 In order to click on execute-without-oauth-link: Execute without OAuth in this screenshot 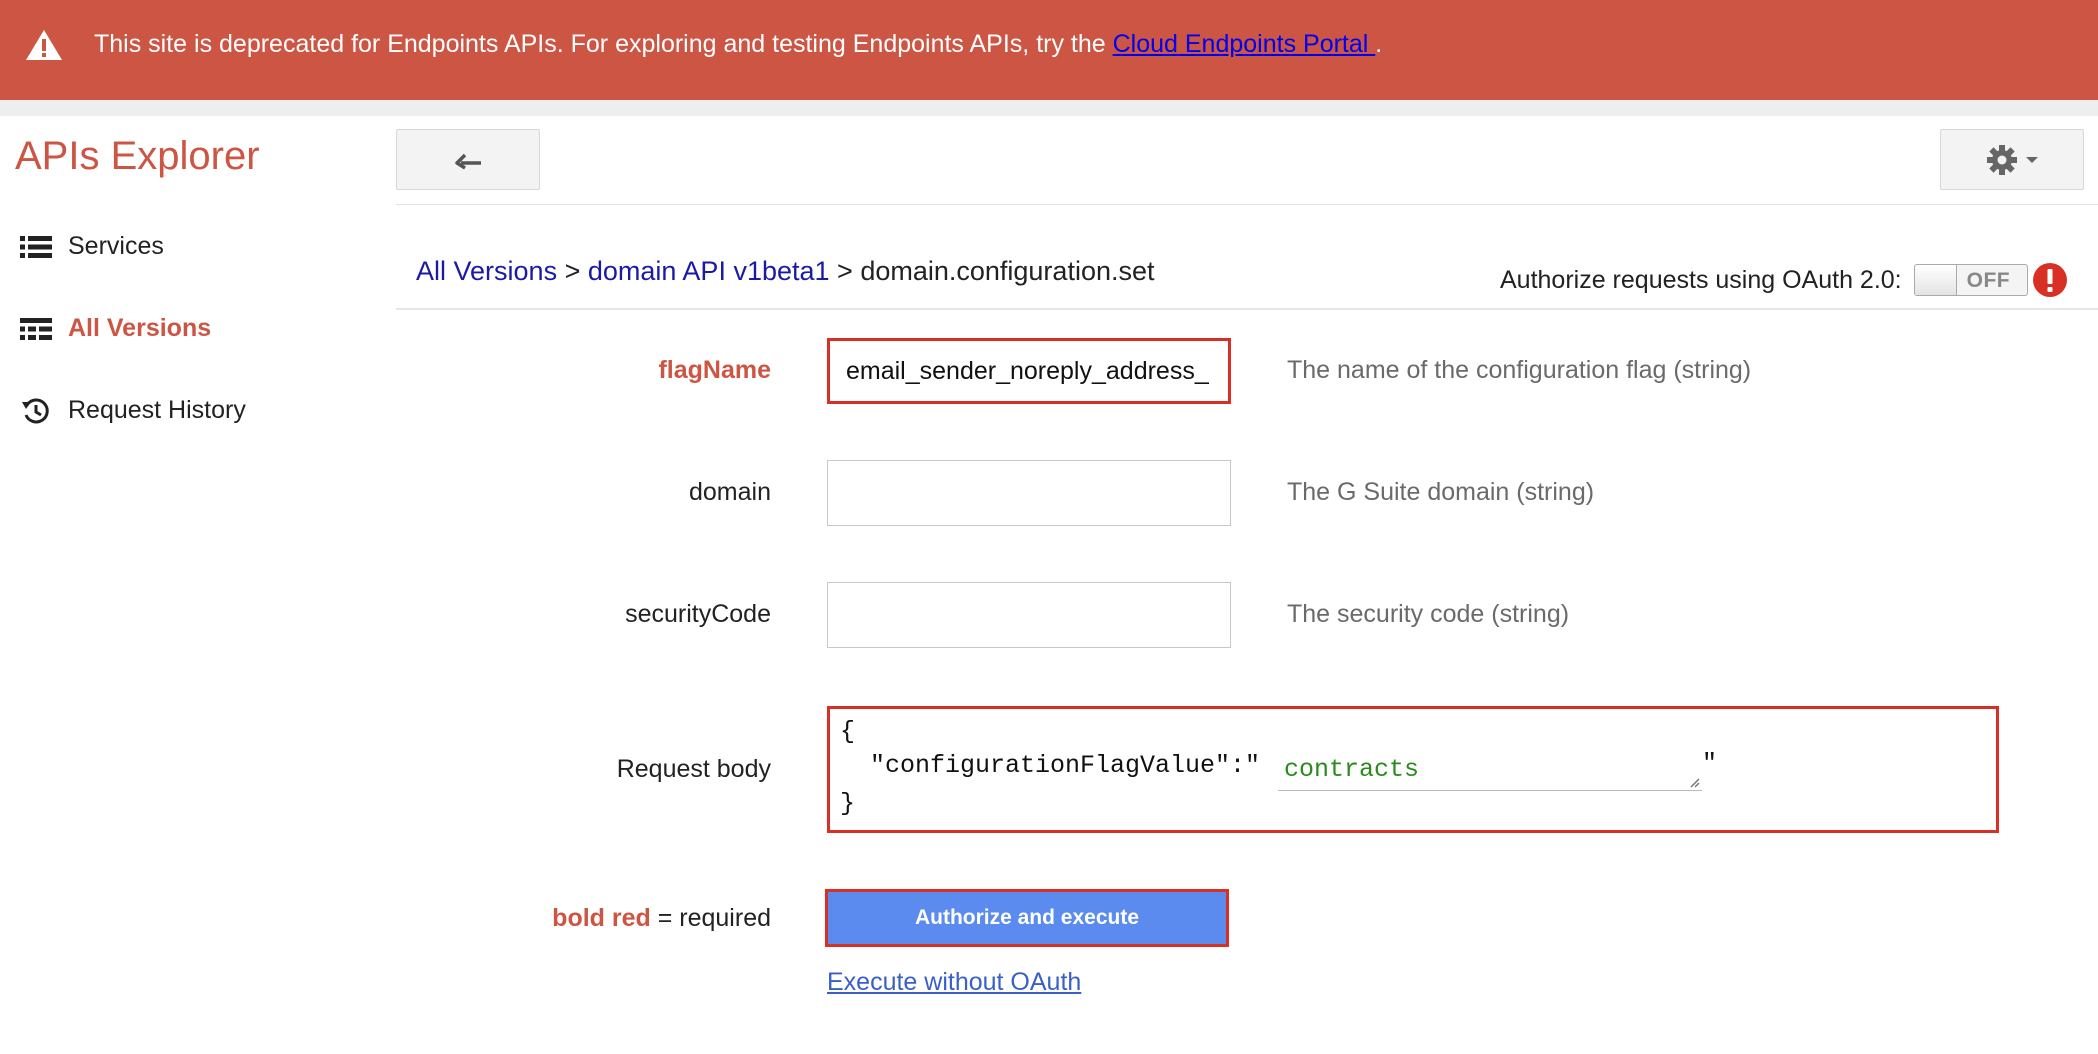, I will do `click(954, 982)`.